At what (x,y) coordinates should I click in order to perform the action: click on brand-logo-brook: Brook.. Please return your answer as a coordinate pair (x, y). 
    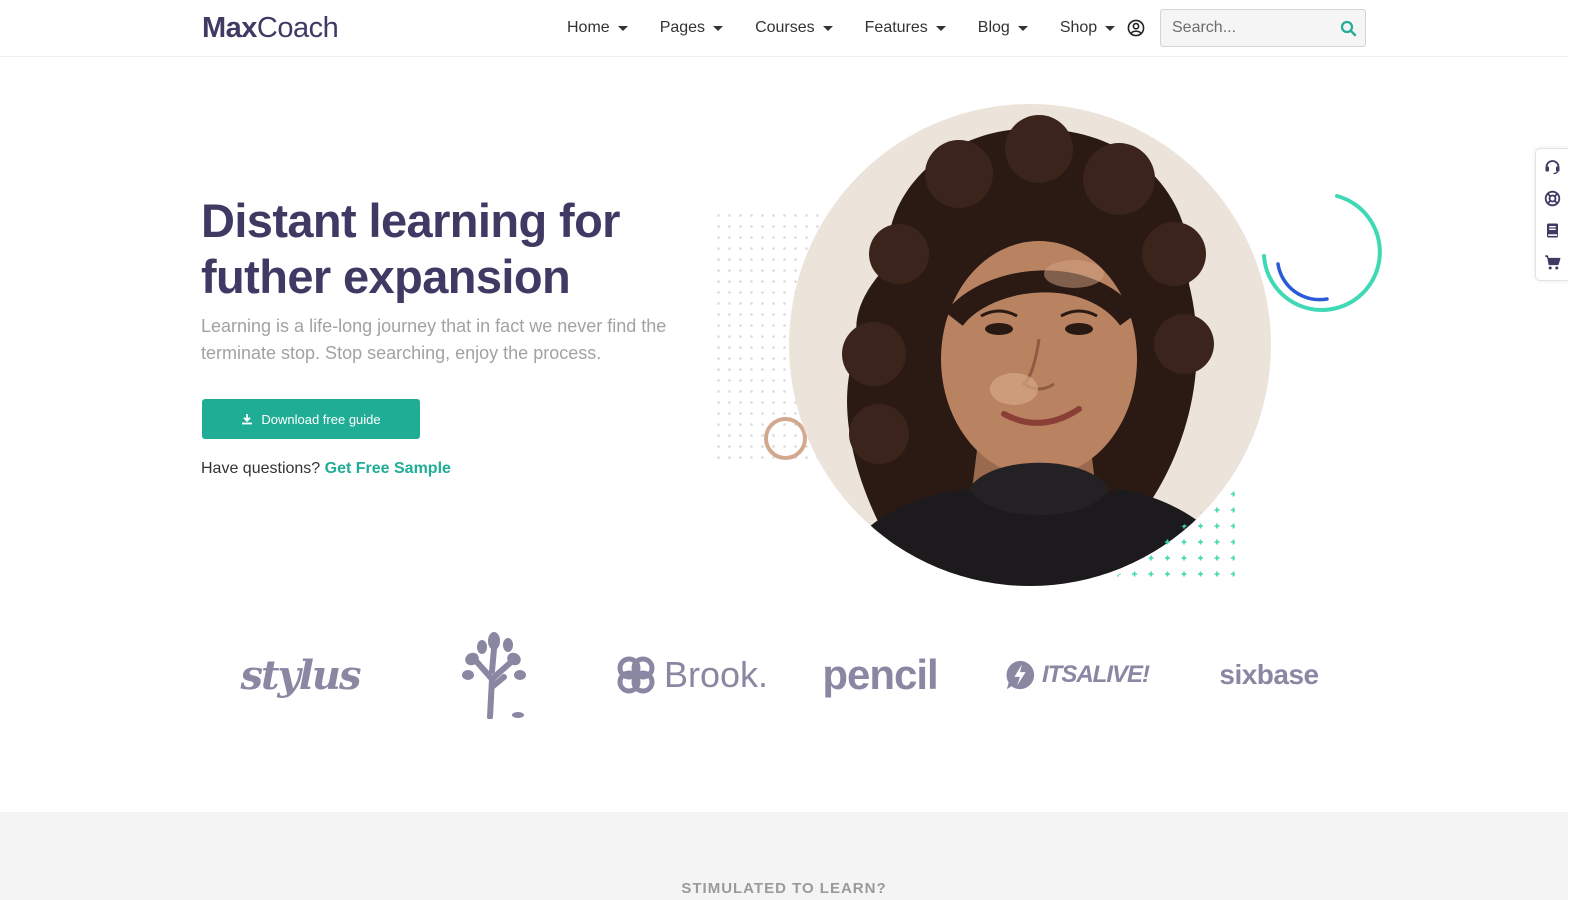
    Looking at the image, I should click on (692, 675).